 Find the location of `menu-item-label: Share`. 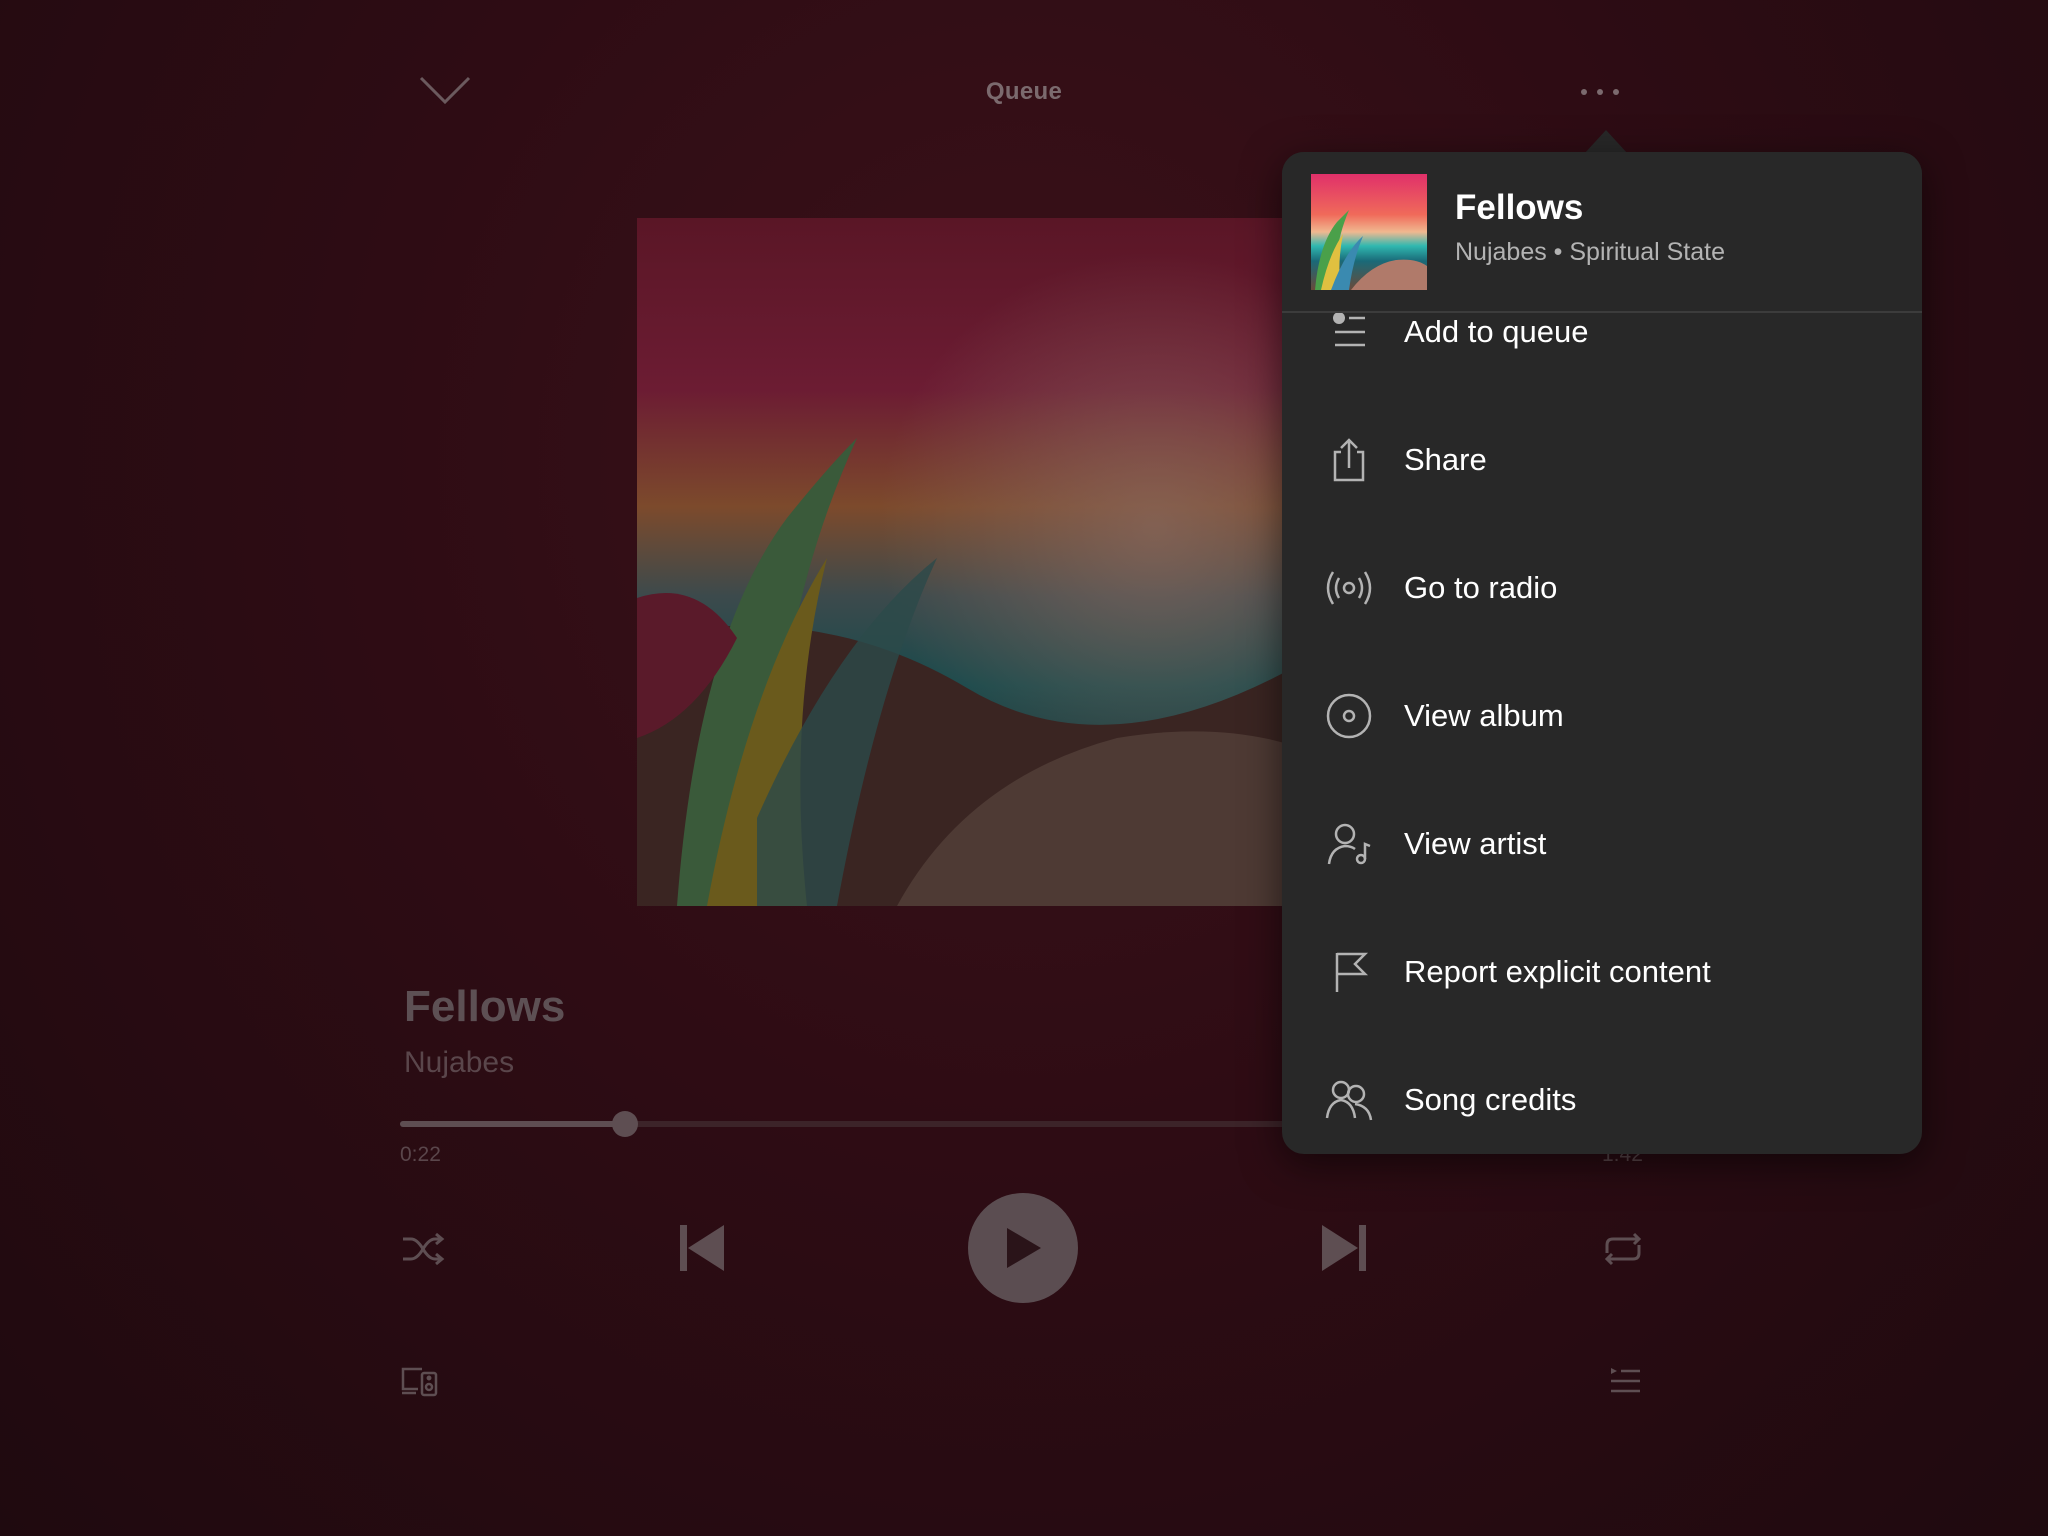

menu-item-label: Share is located at coordinates (1445, 459).